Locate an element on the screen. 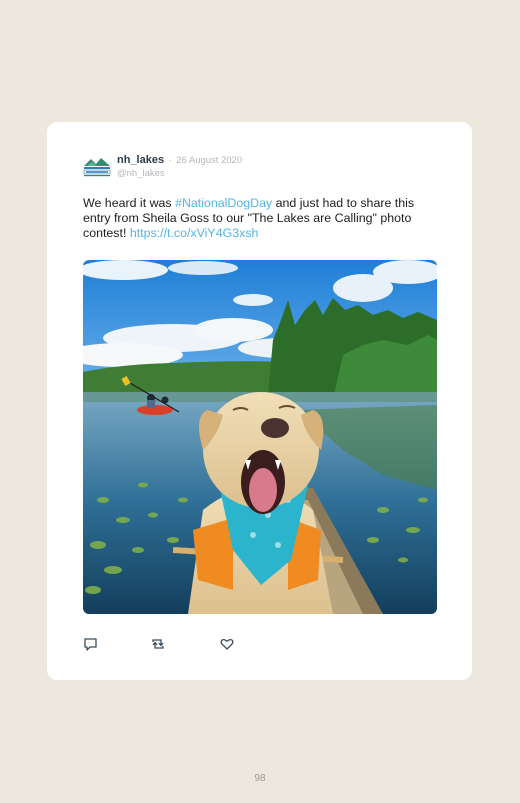 The width and height of the screenshot is (520, 803). tweet-header: nh_lakes · 26 August 2020 @nh_lakes is located at coordinates (162, 167).